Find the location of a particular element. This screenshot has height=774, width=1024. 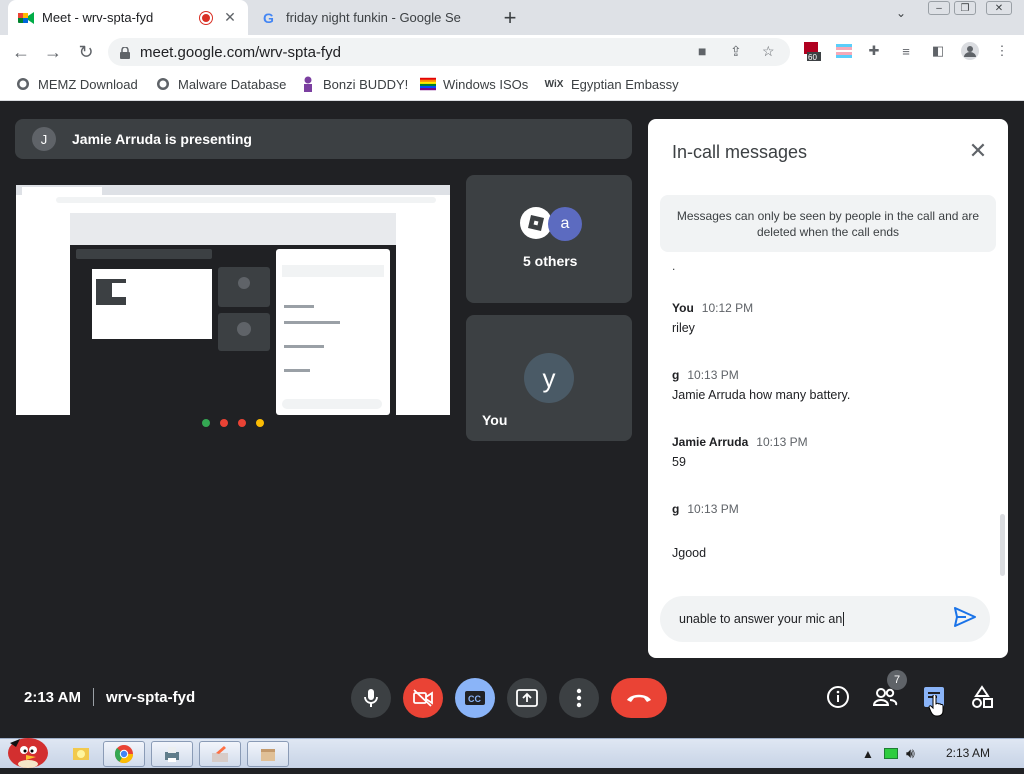

message-scrollbar is located at coordinates (1002, 545).